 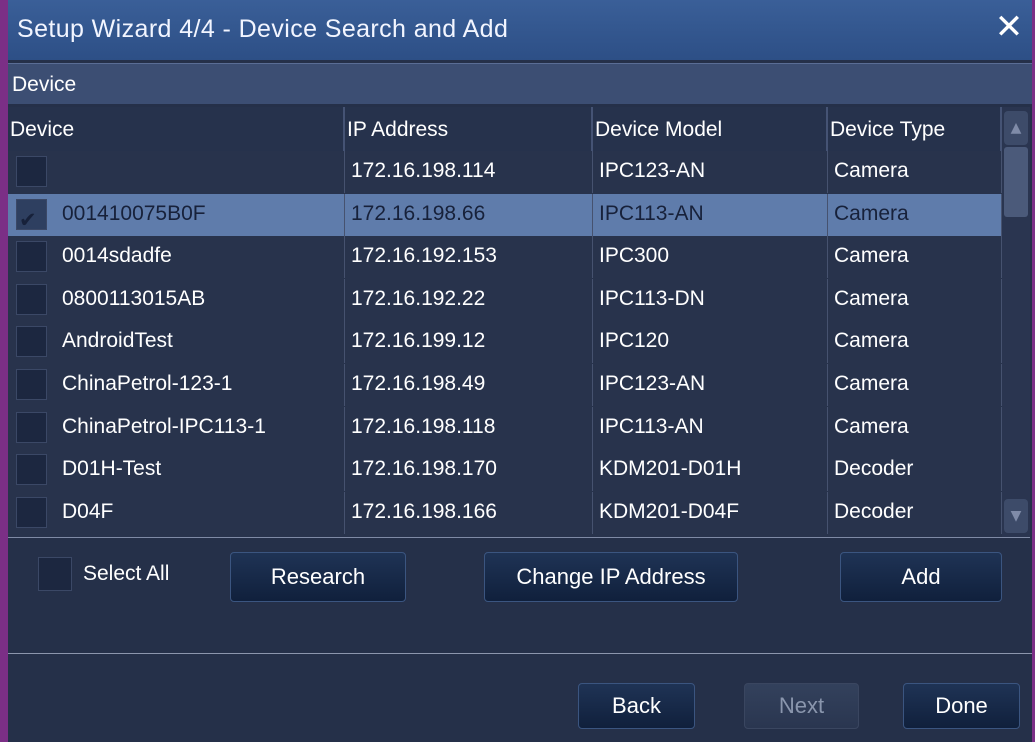 I want to click on change-ip-address-button: Change IP Address, so click(x=611, y=577).